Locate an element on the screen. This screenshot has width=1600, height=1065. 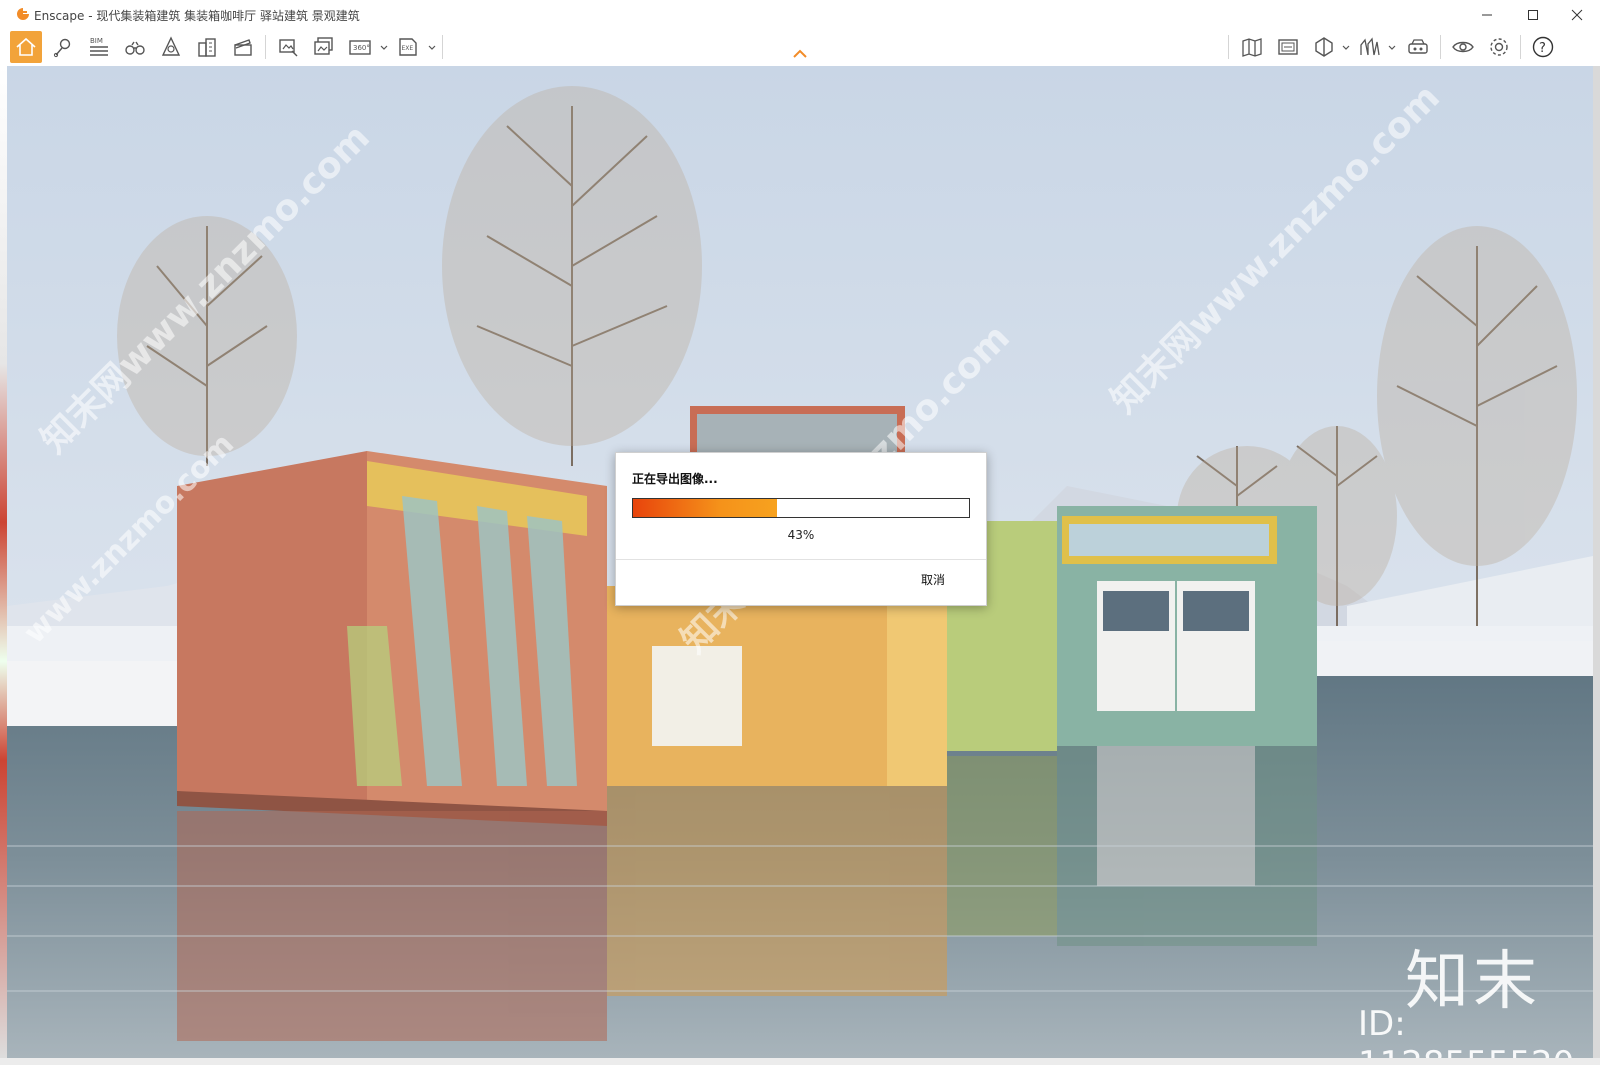
batch-render-button is located at coordinates (324, 47).